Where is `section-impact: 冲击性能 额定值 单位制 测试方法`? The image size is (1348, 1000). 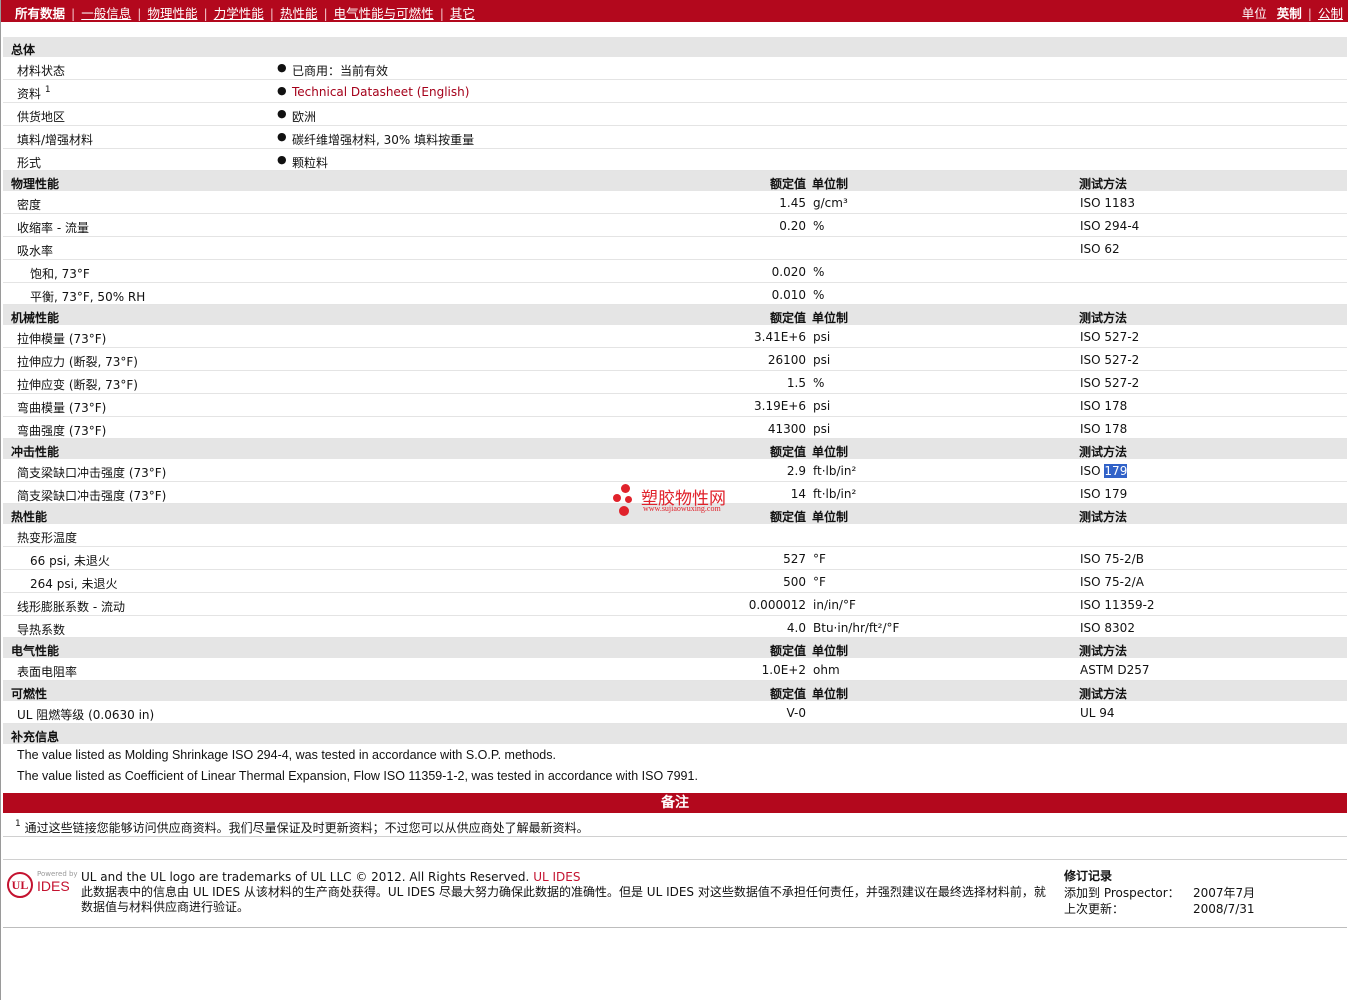
section-impact: 冲击性能 额定值 单位制 测试方法 is located at coordinates (675, 449).